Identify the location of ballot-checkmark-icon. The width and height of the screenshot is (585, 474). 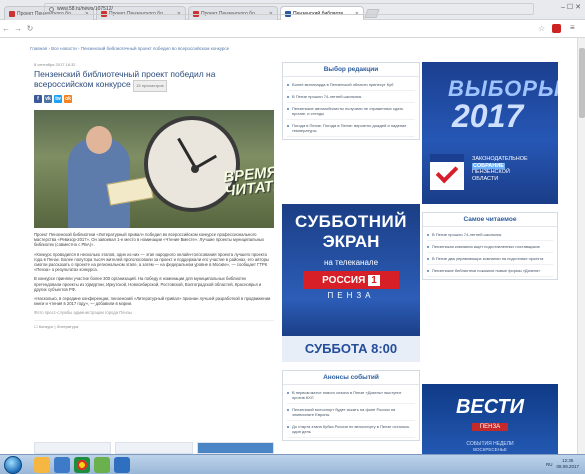
(447, 172).